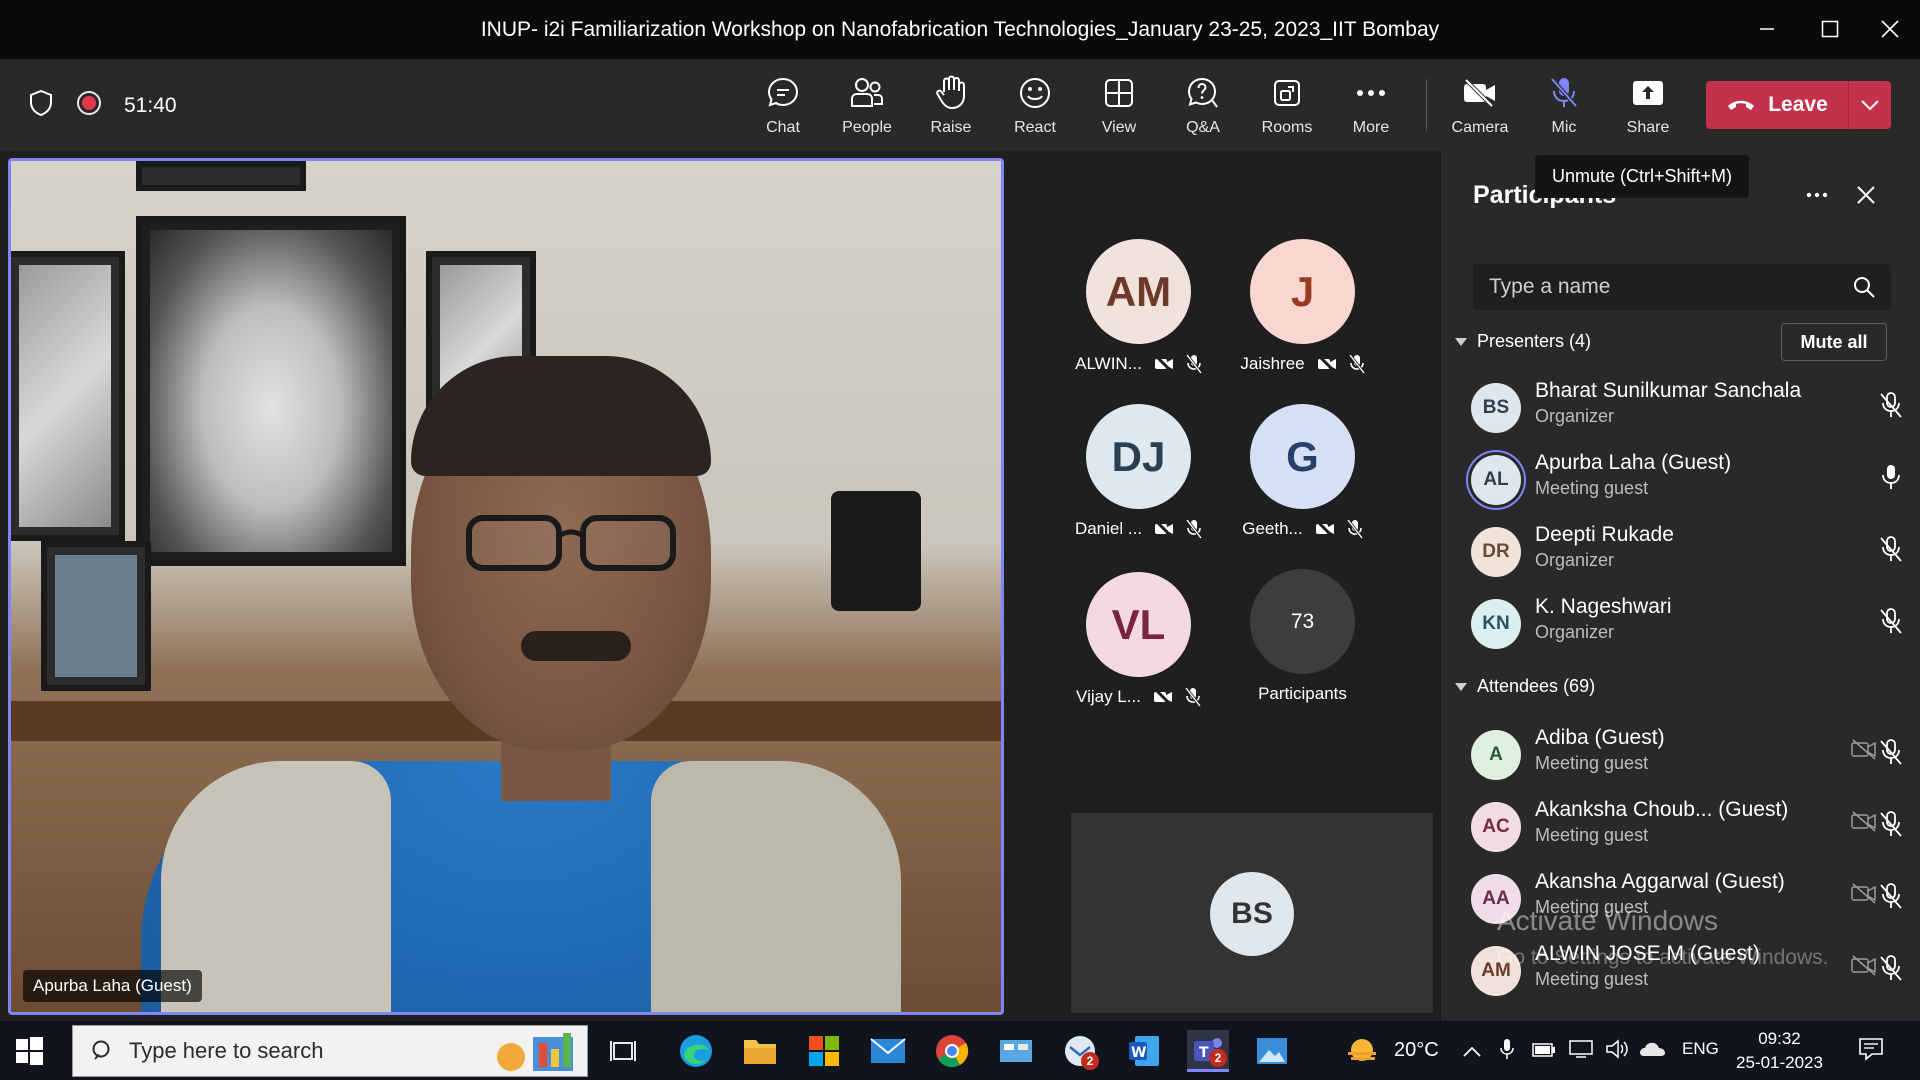 The width and height of the screenshot is (1920, 1080). What do you see at coordinates (89, 105) in the screenshot?
I see `recording-icon` at bounding box center [89, 105].